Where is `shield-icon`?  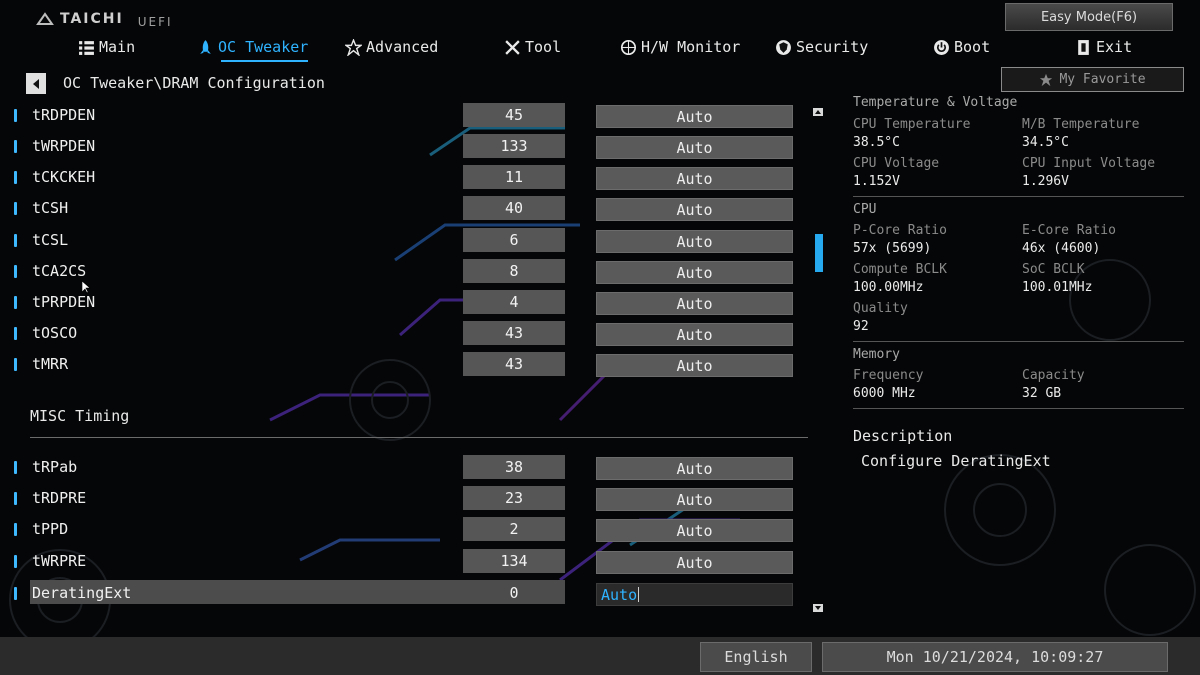
shield-icon is located at coordinates (783, 47).